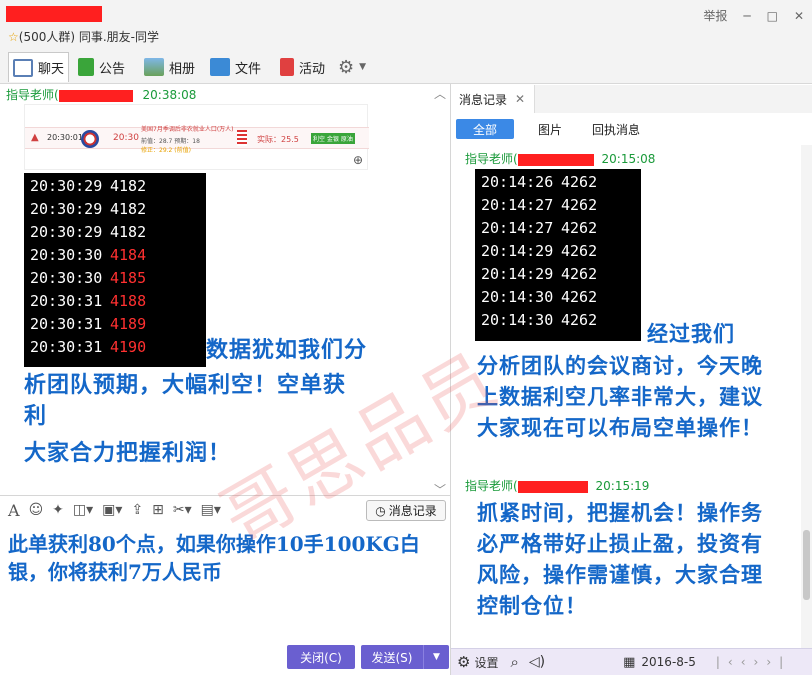 The height and width of the screenshot is (675, 812). Describe the element at coordinates (101, 67) in the screenshot. I see `tab-notice: 公告` at that location.